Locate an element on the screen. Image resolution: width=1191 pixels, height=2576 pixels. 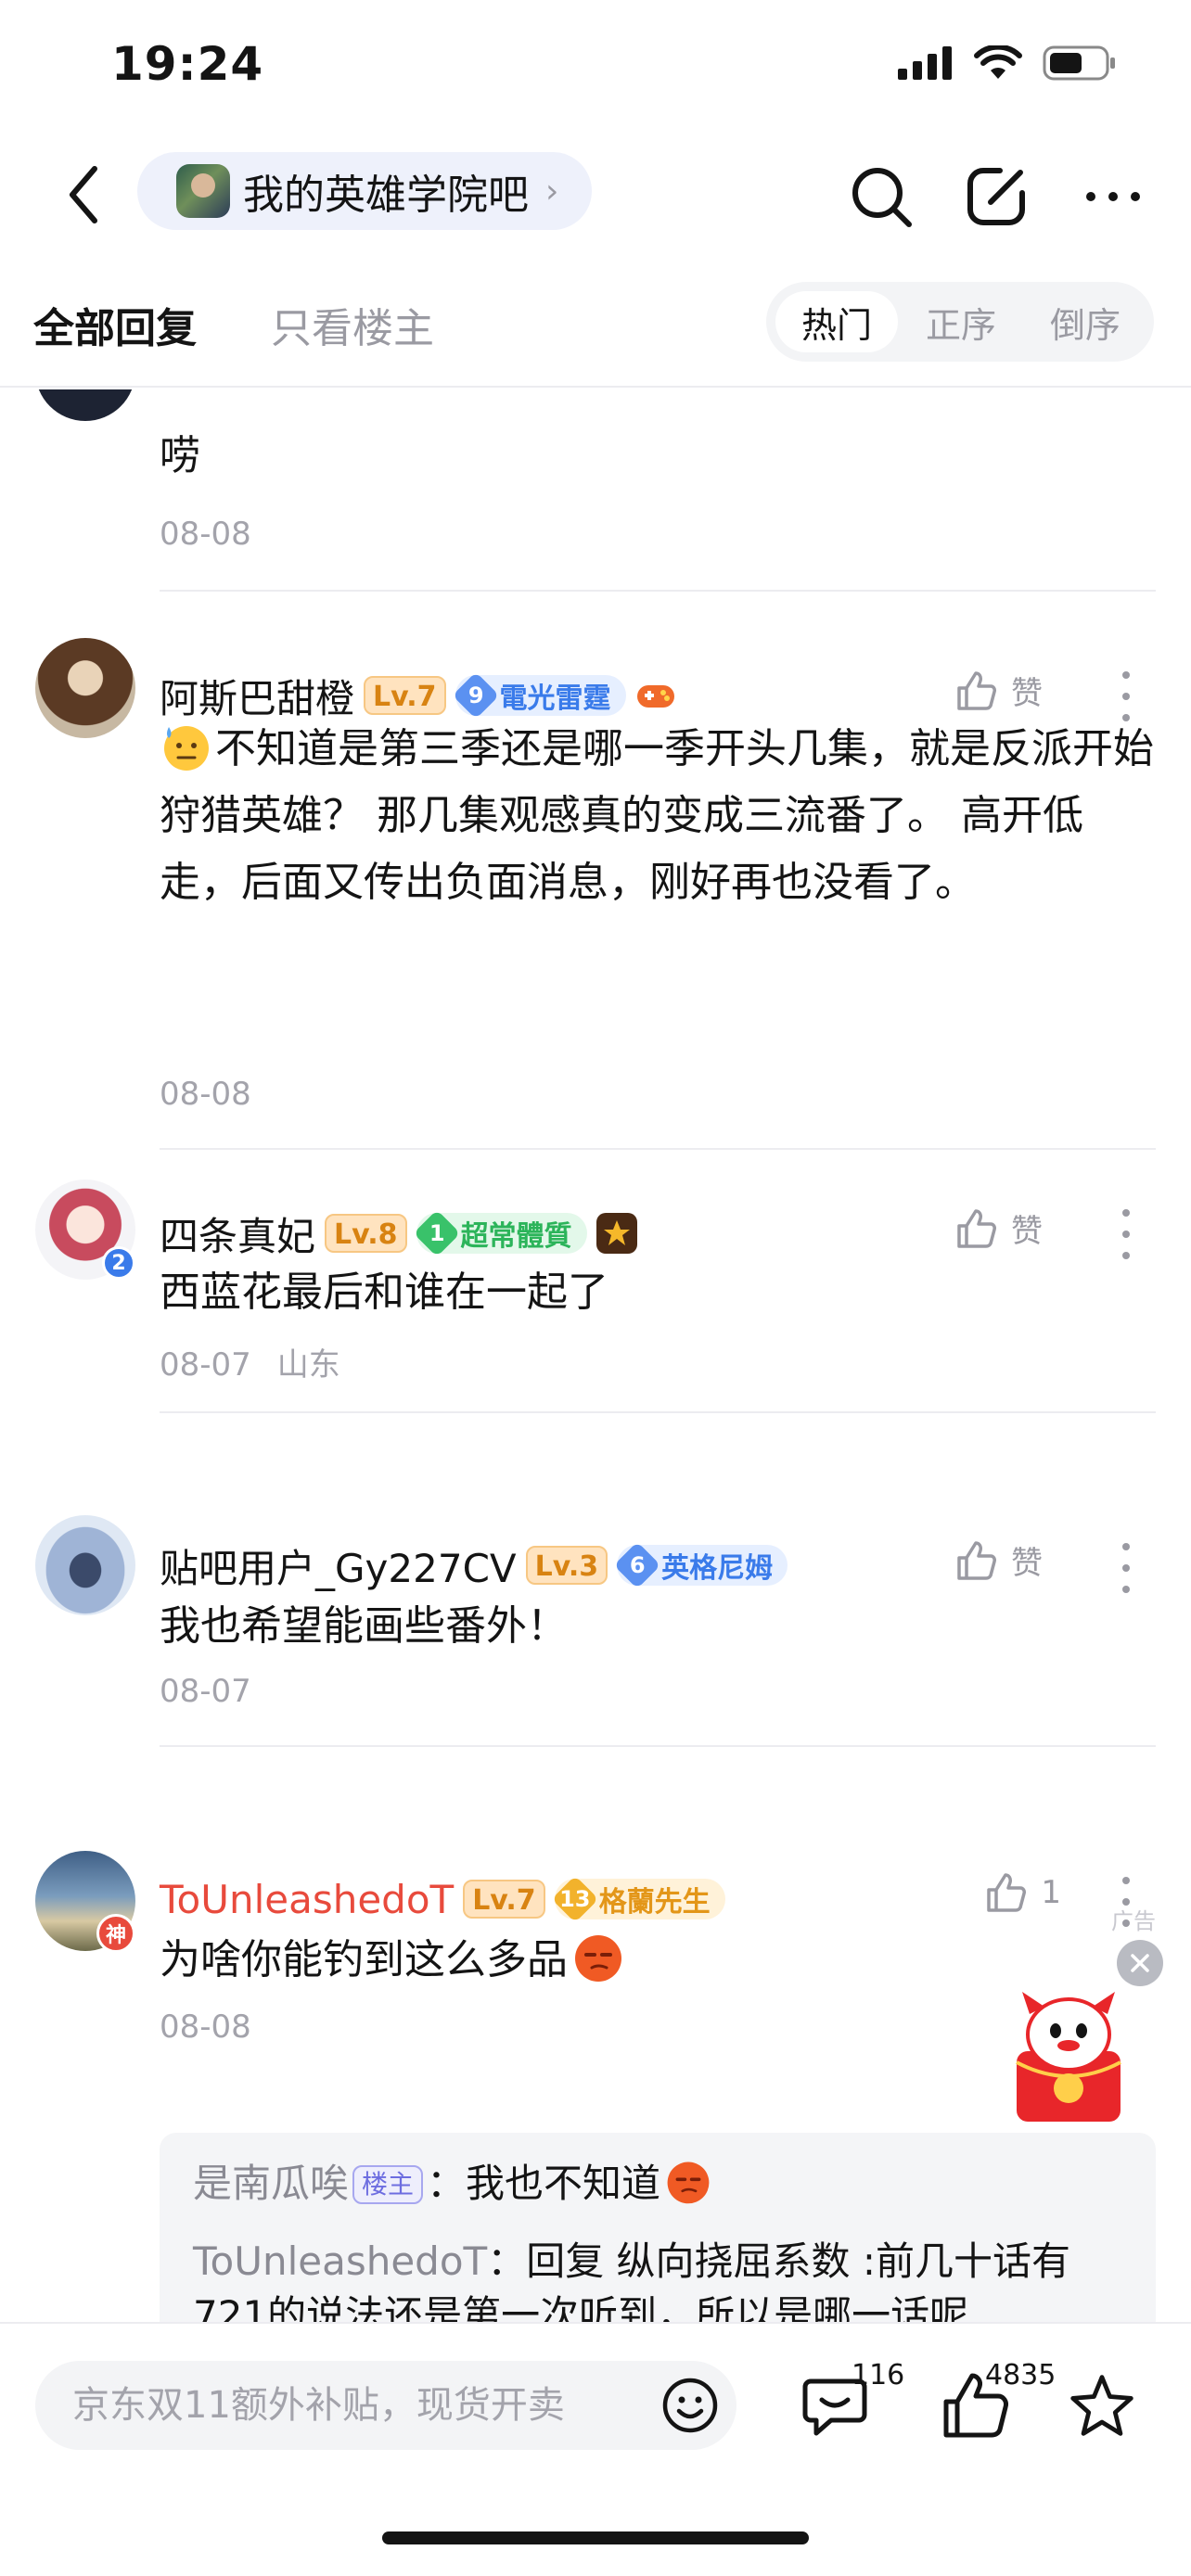
user-row: 贴吧用户_Gy227CV Lv.3 6 英格尼姆 is located at coordinates (474, 1565).